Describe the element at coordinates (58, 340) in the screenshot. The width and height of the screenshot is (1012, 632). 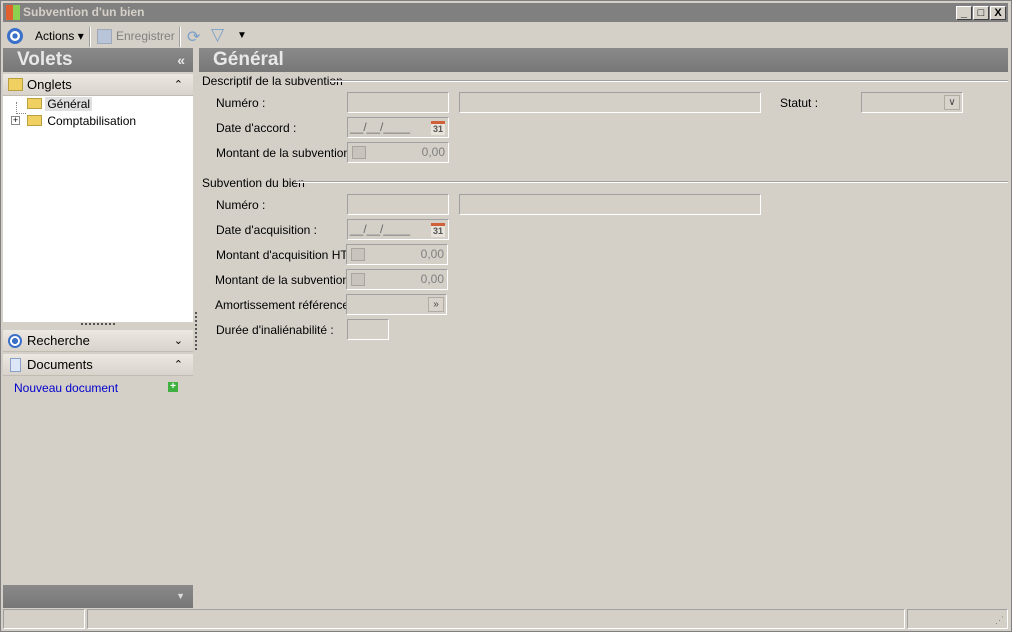
I see `recherche-label: Recherche` at that location.